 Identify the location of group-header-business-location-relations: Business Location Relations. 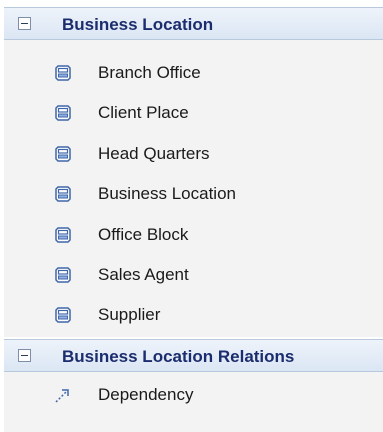
(193, 355).